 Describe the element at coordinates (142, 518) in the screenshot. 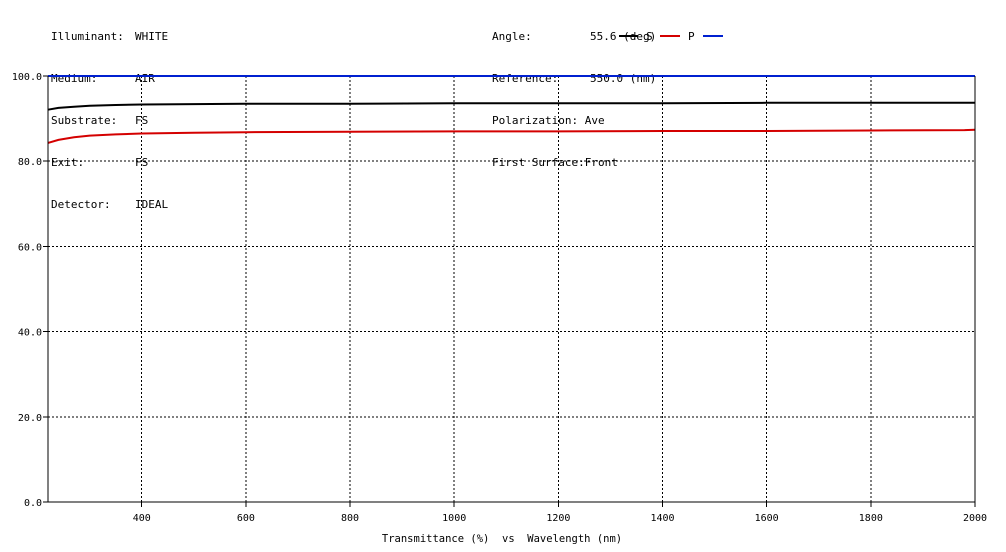

I see `x-tick-label: 400` at that location.